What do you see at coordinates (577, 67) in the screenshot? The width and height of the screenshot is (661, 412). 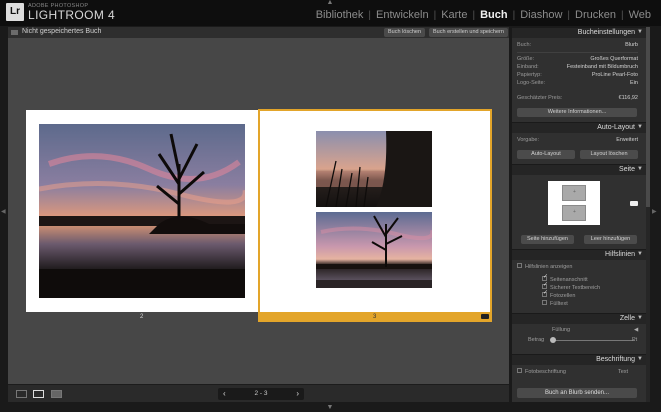 I see `setting-cover-row: Einband: Festeinband mit Bildumbruch` at bounding box center [577, 67].